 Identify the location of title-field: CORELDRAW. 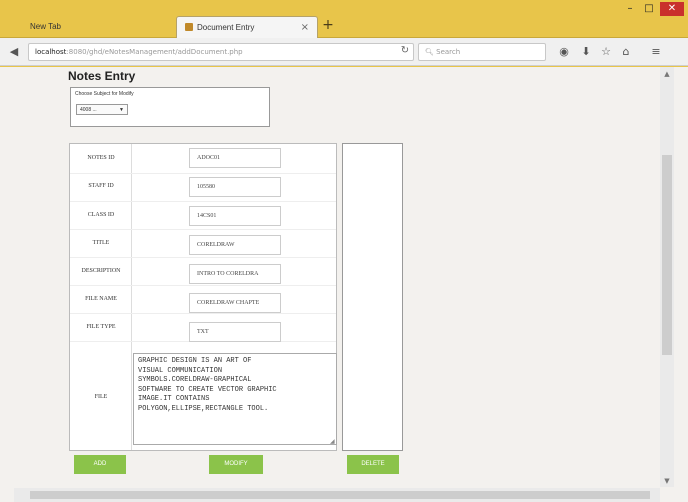
(235, 245).